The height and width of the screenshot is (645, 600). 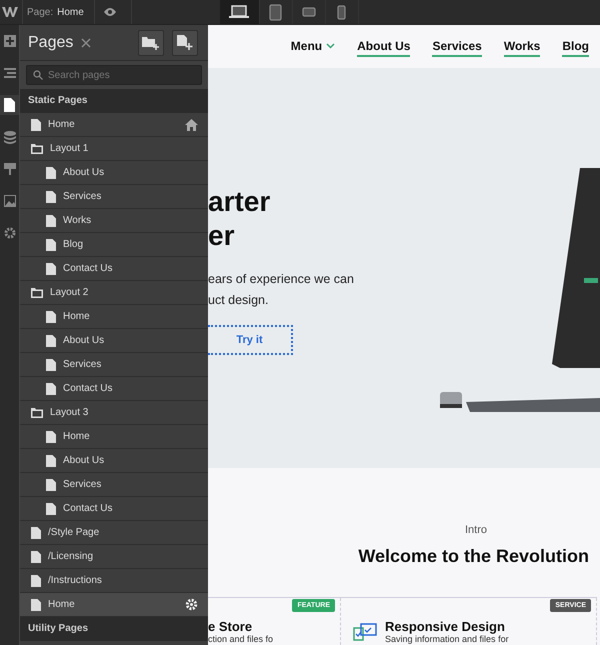 What do you see at coordinates (231, 626) in the screenshot?
I see `card-title: e Store` at bounding box center [231, 626].